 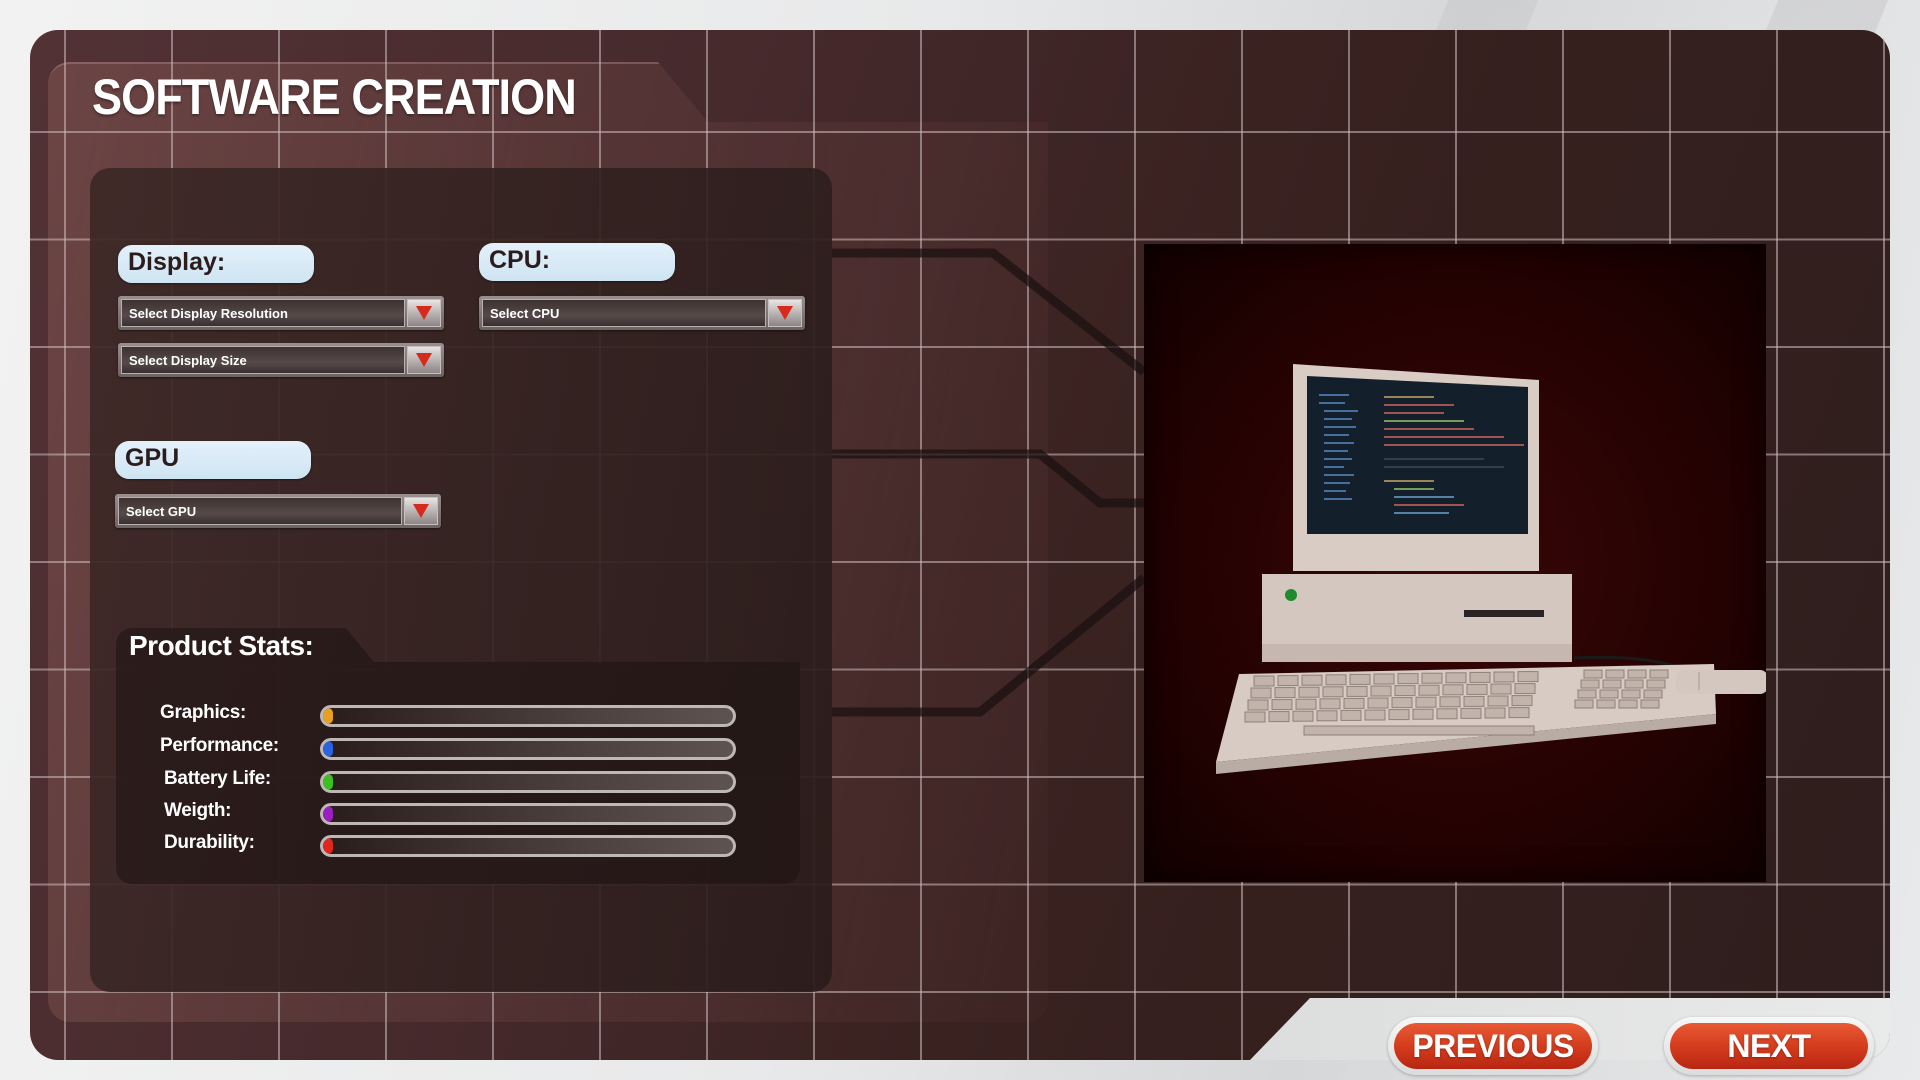 I want to click on page-title: SOFTWARE CREATION, so click(x=334, y=97).